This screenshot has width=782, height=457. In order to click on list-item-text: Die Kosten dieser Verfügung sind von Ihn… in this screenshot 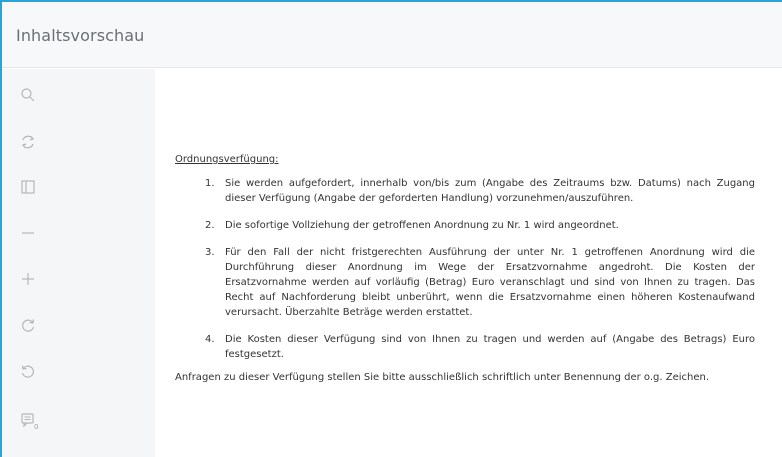, I will do `click(490, 347)`.